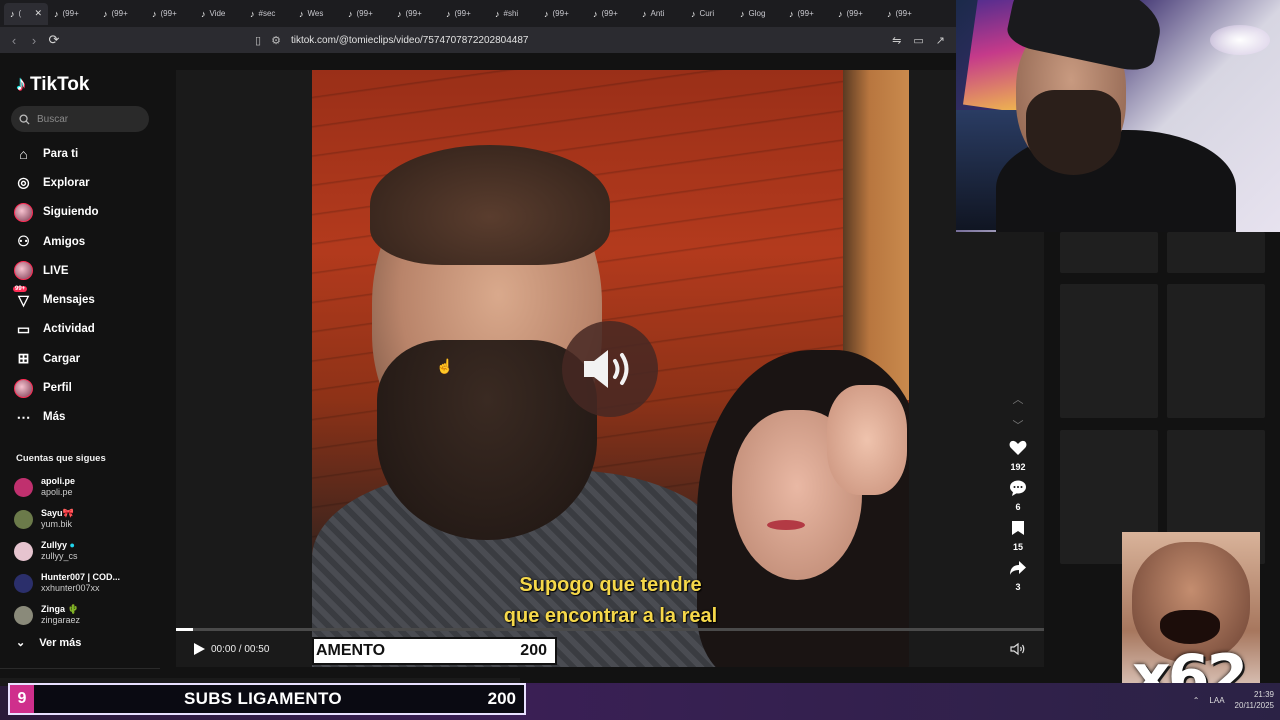 The image size is (1280, 720). What do you see at coordinates (56, 299) in the screenshot?
I see `sidebar-item-mensajes: ▽ 99+ Mensajes` at bounding box center [56, 299].